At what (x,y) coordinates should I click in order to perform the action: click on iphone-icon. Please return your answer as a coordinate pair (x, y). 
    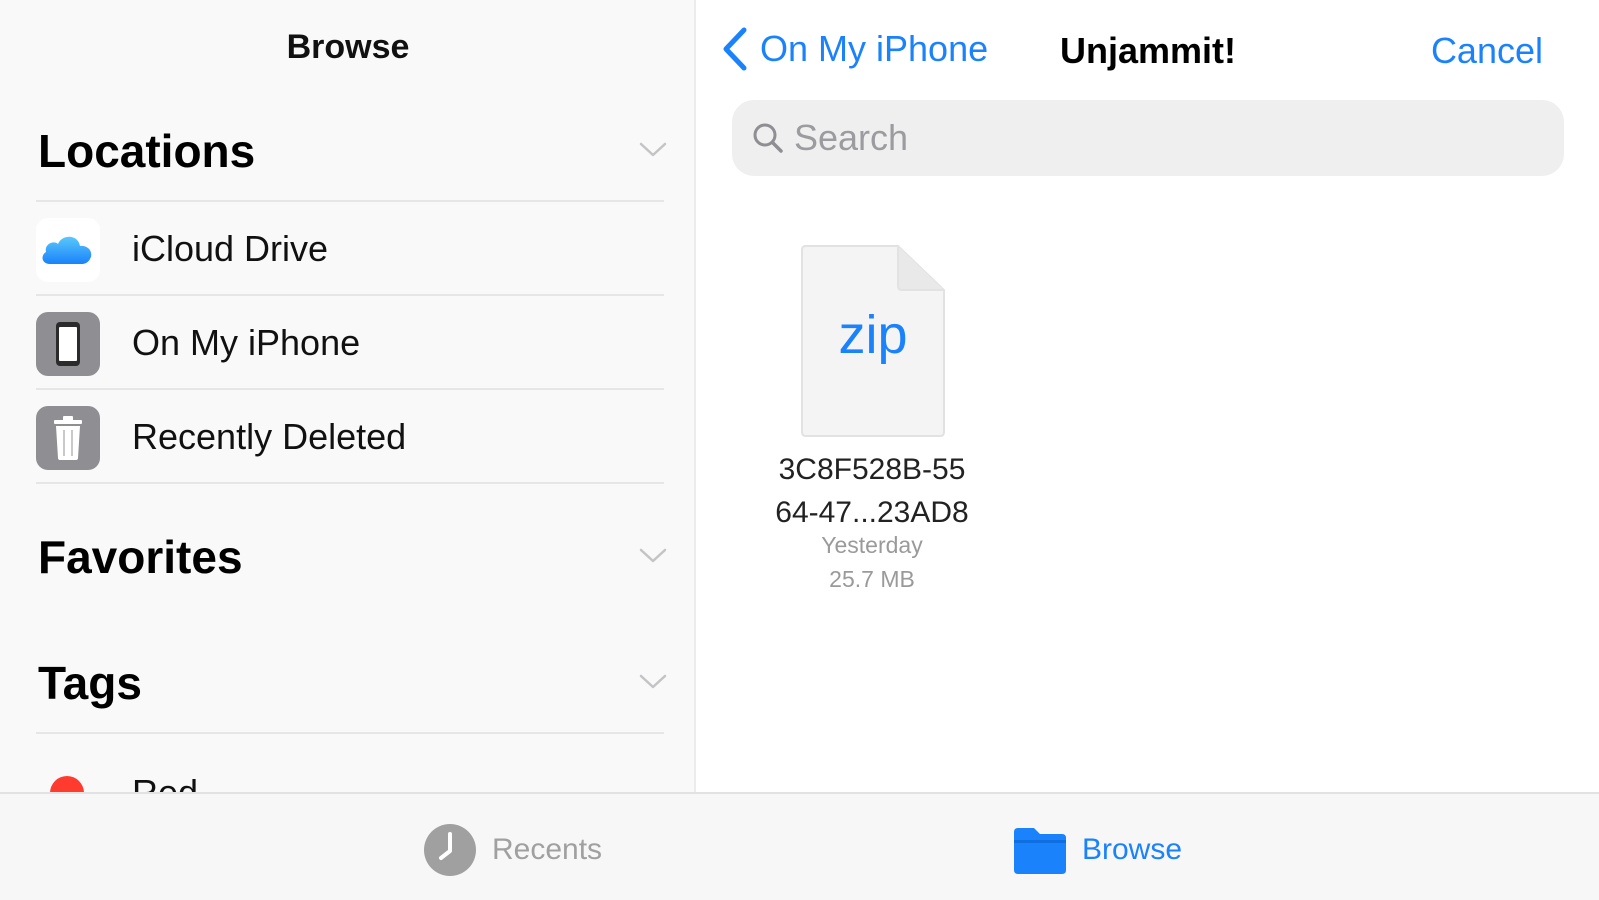
    Looking at the image, I should click on (68, 344).